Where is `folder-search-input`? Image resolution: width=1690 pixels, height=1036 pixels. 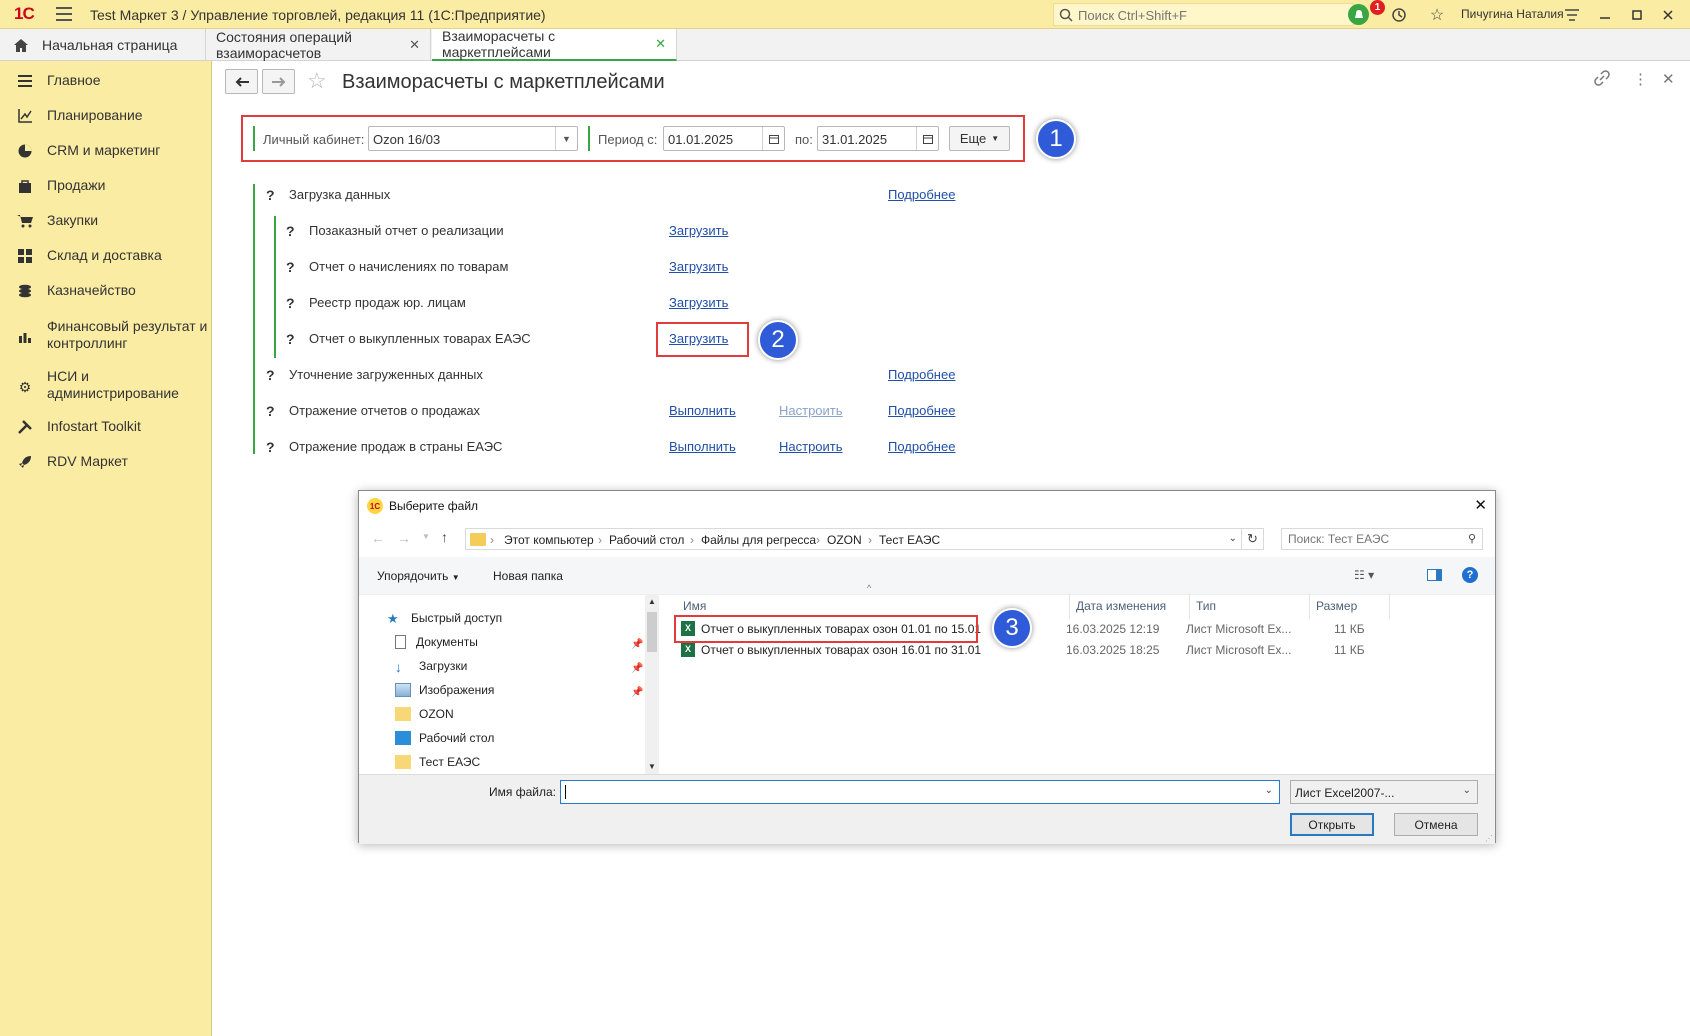
folder-search-input is located at coordinates (1373, 539).